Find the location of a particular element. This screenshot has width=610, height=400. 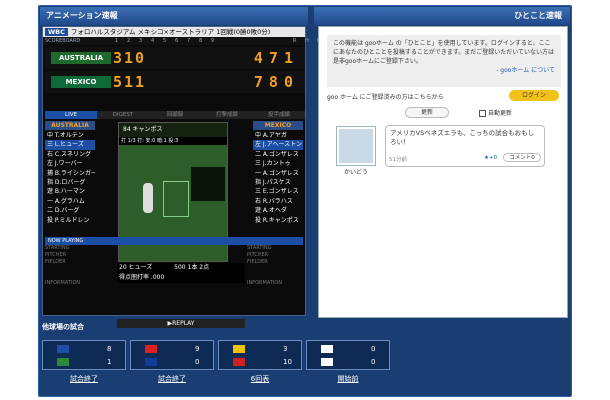

venue-text: フォロハルスタジアム メキシコ×オーストラリア 1回戦(0勝0敗0分) is located at coordinates (170, 32).